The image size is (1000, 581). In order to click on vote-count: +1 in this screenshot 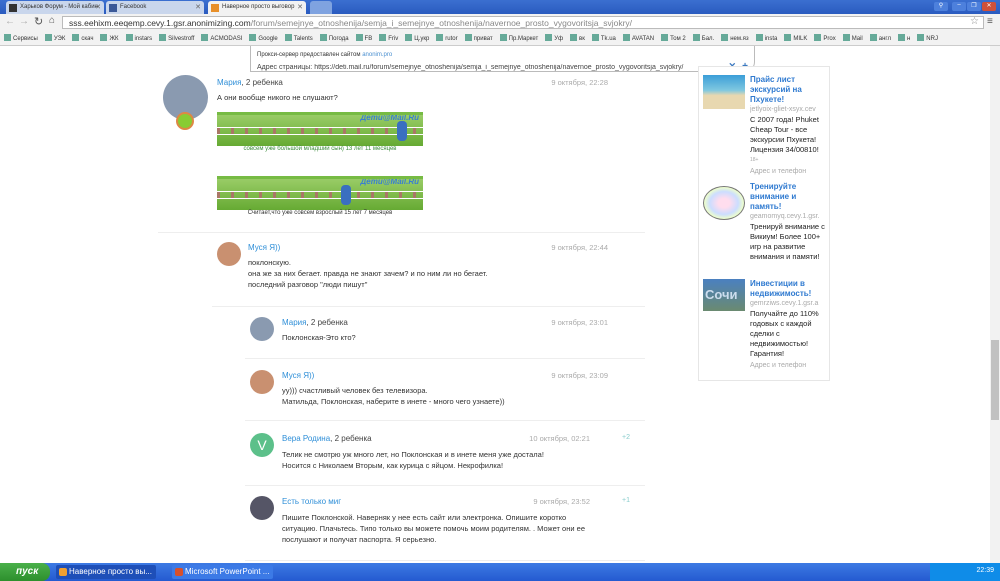, I will do `click(626, 500)`.